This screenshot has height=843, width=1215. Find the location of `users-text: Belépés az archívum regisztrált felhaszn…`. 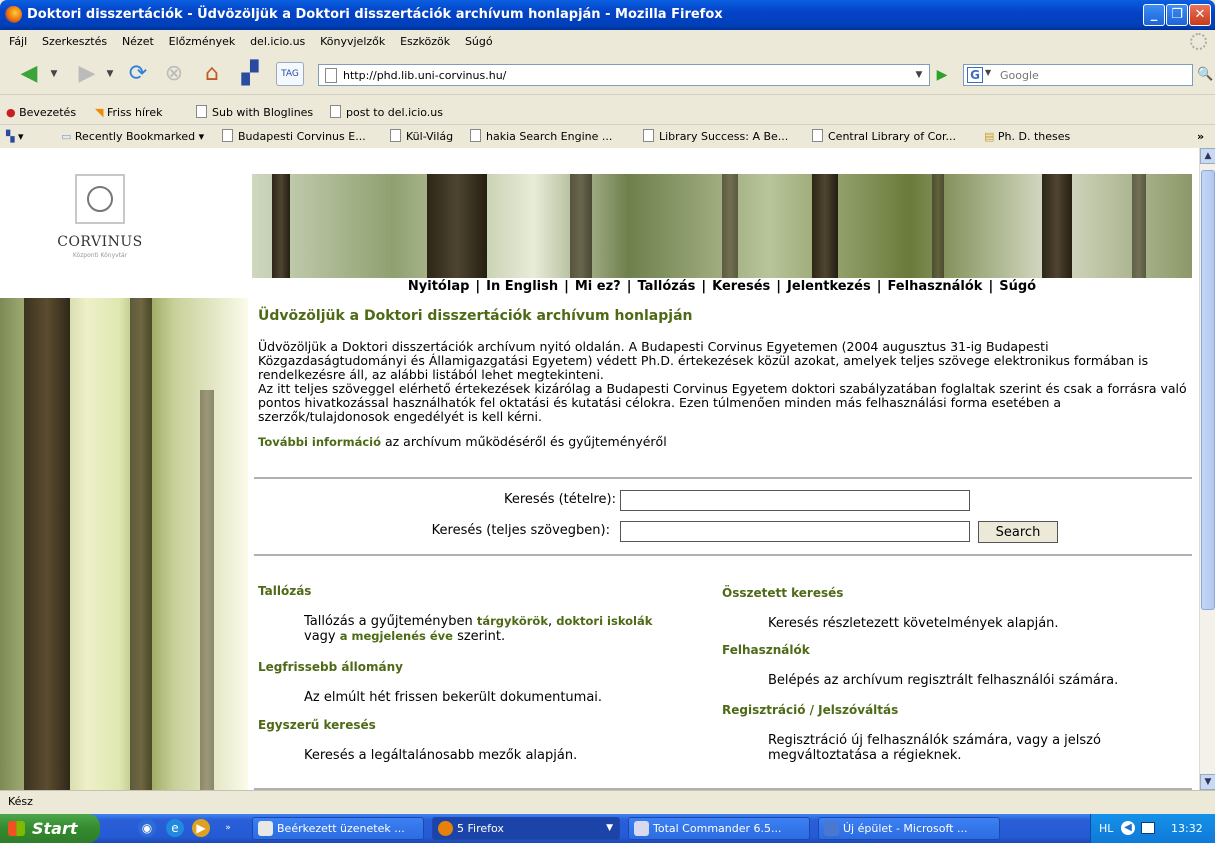

users-text: Belépés az archívum regisztrált felhaszn… is located at coordinates (943, 680).